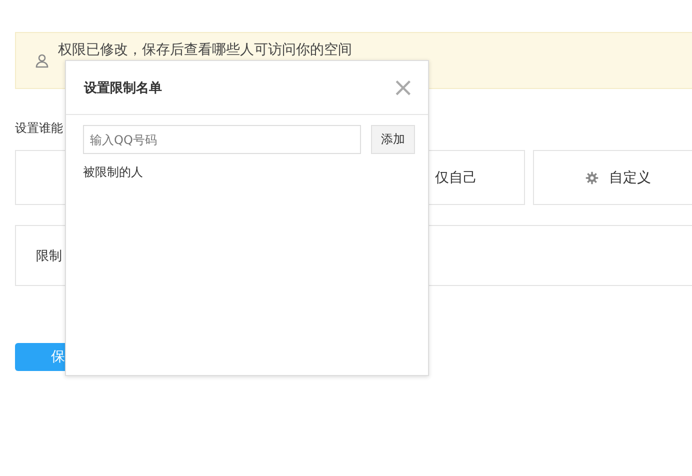 This screenshot has width=692, height=476. What do you see at coordinates (49, 256) in the screenshot?
I see `restriction-label: 限制` at bounding box center [49, 256].